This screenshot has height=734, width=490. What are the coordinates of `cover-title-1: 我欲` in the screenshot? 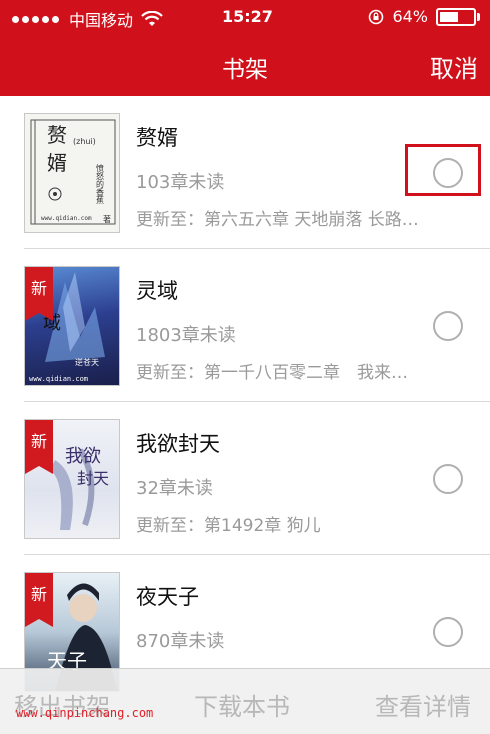 It's located at (83, 456).